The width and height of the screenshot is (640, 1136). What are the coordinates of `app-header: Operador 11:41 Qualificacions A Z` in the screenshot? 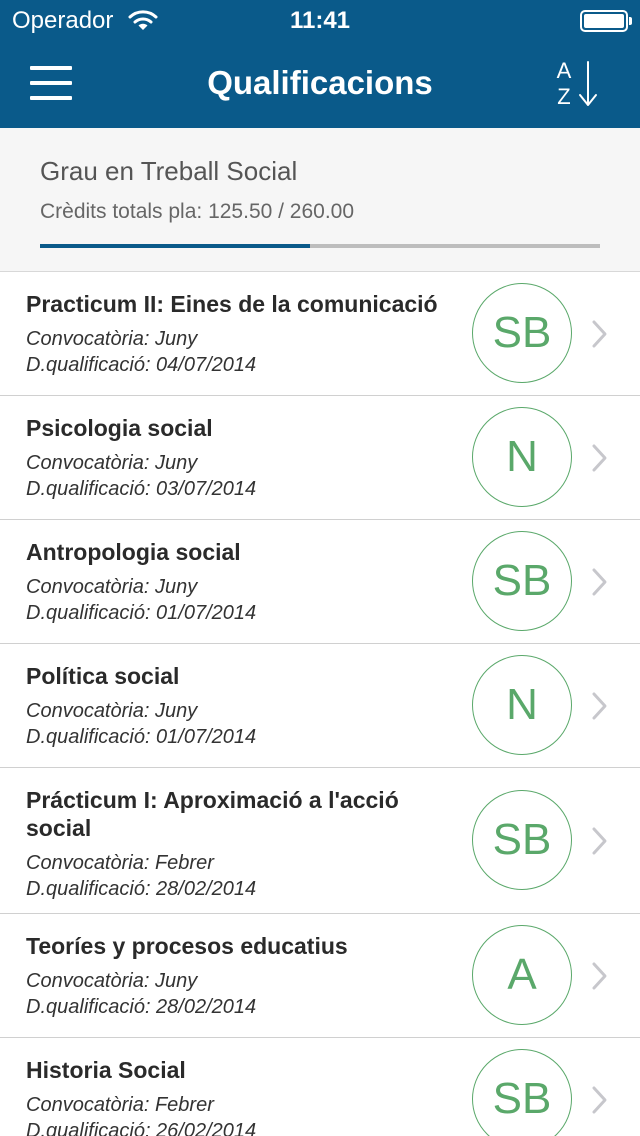 It's located at (320, 64).